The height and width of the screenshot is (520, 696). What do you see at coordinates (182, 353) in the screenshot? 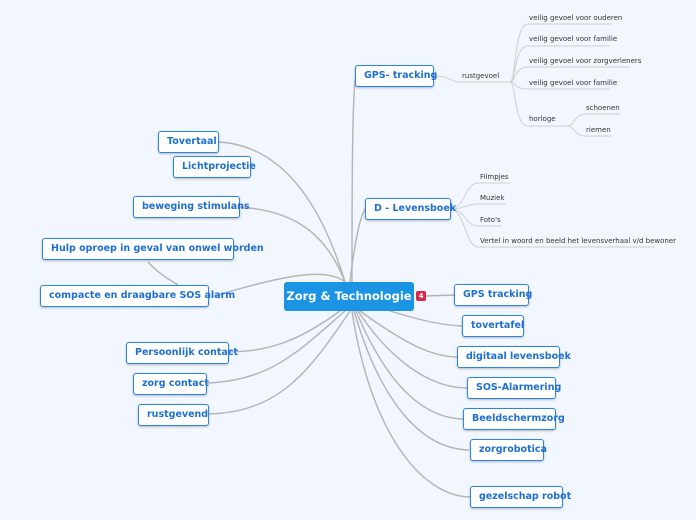
I see `node-persoonlijk-contact: Persoonlijk contact` at bounding box center [182, 353].